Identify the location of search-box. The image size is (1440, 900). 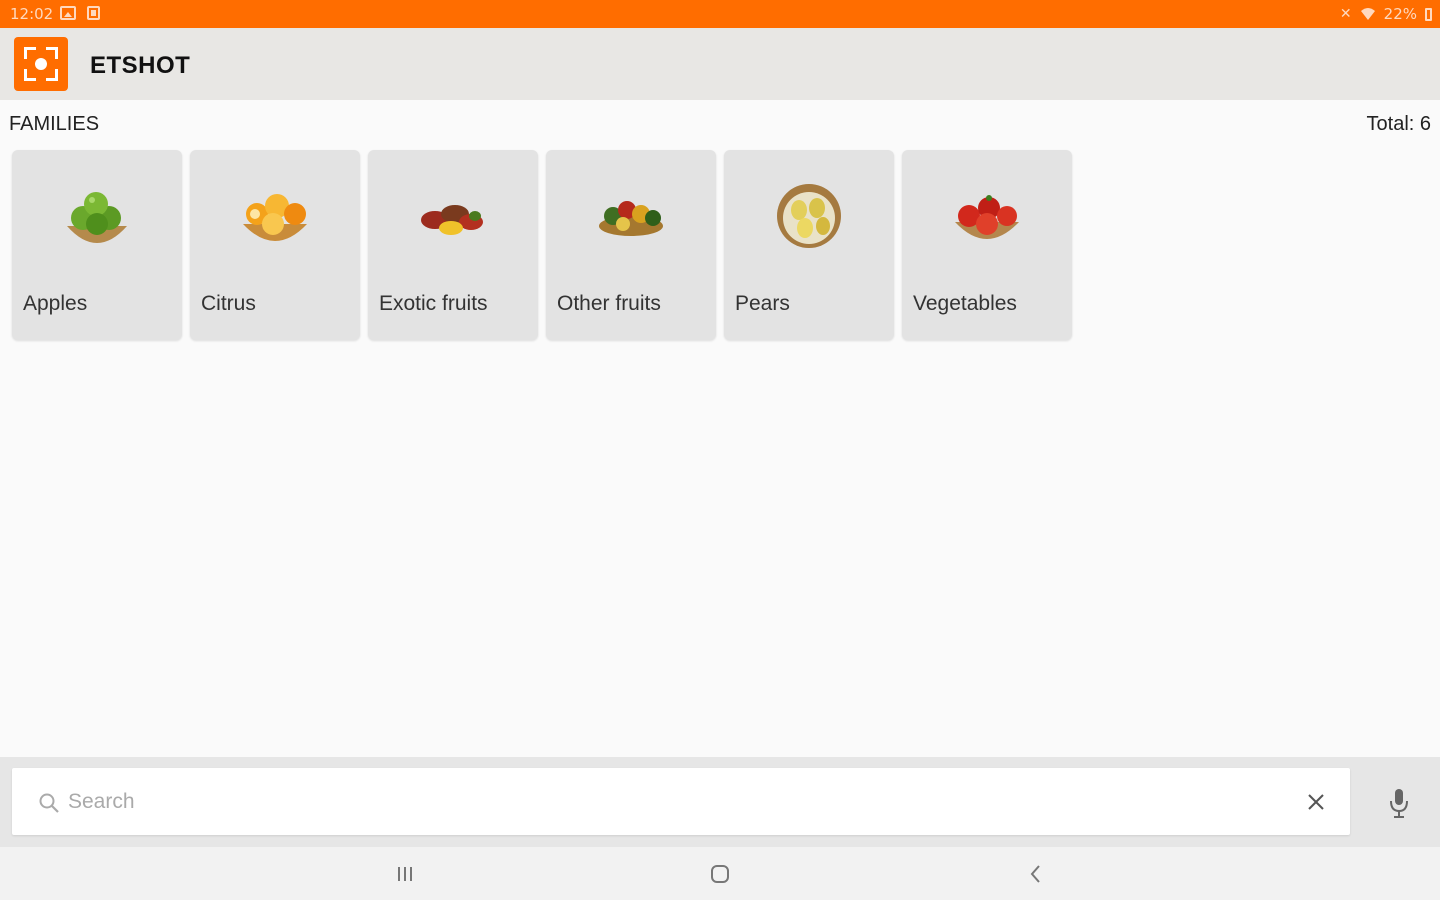
(681, 801).